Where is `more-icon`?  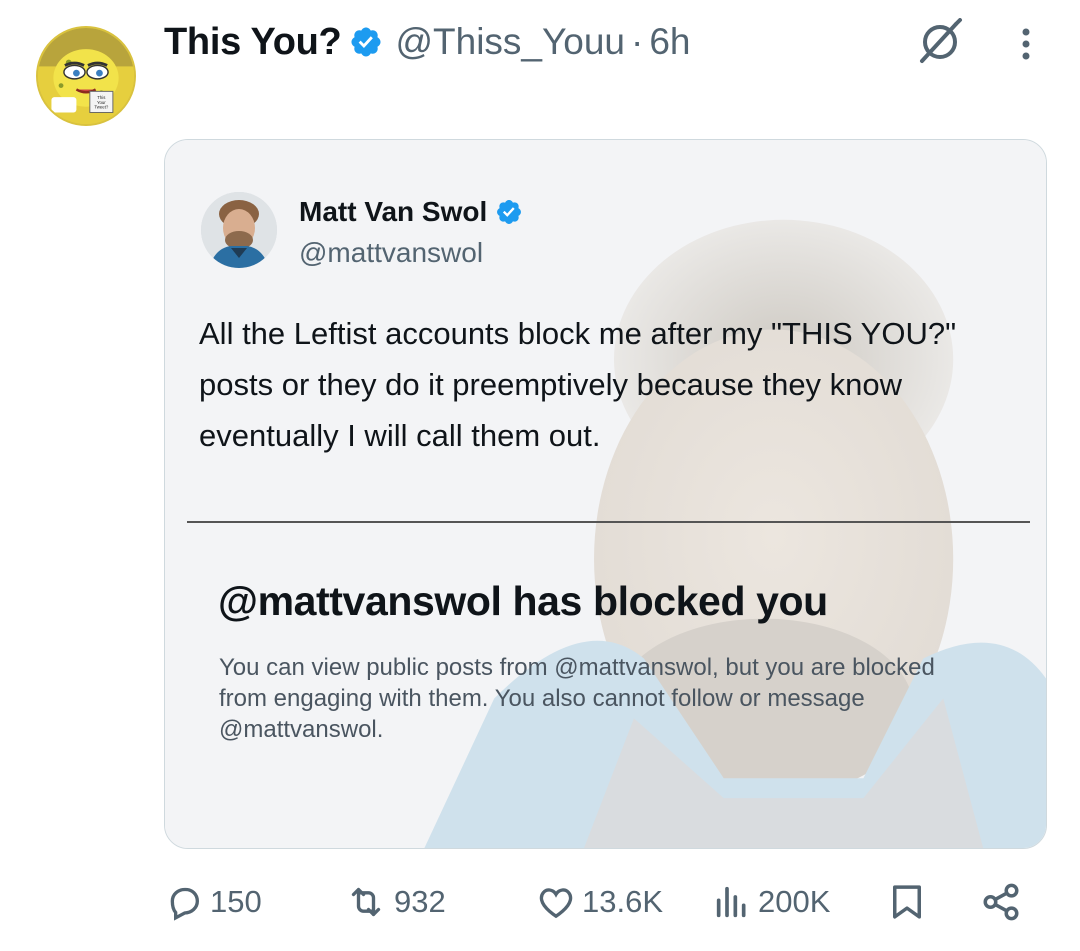
more-icon is located at coordinates (1026, 44).